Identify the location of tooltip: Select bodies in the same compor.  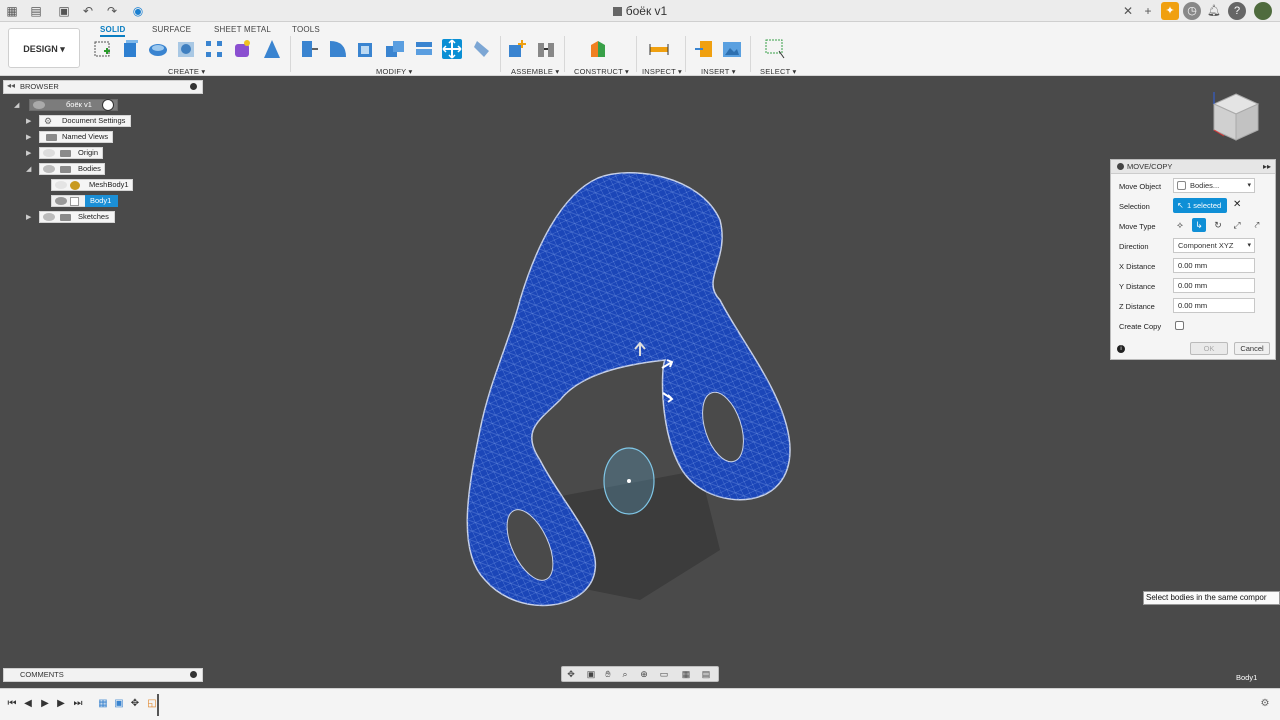
(1211, 598).